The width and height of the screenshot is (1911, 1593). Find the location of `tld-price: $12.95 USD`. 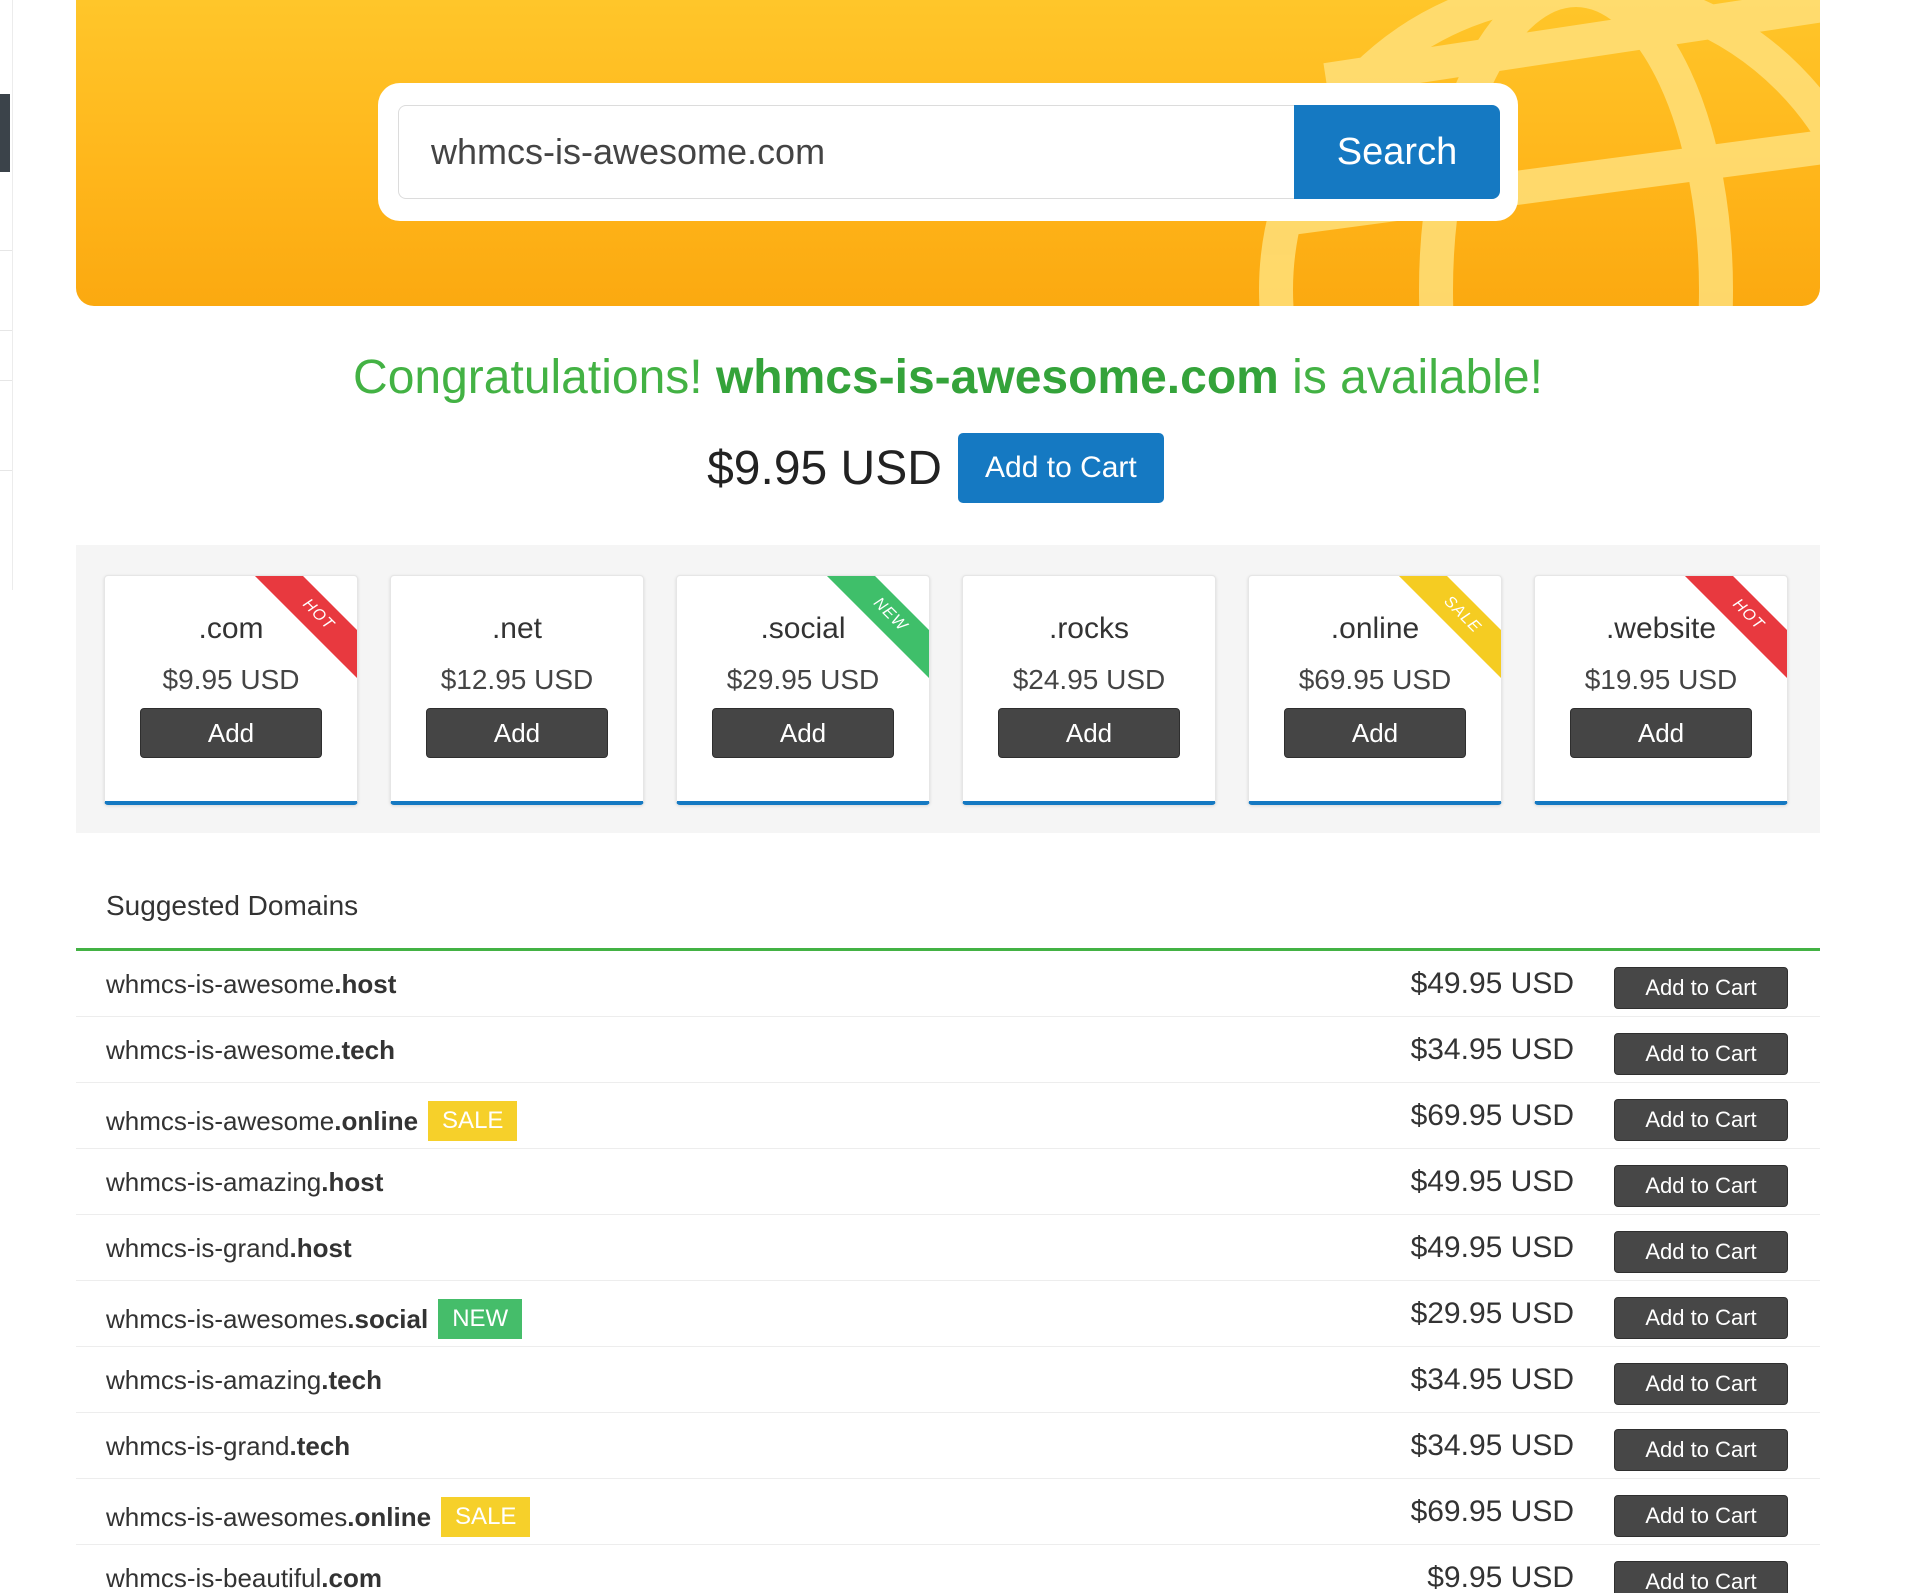

tld-price: $12.95 USD is located at coordinates (517, 679).